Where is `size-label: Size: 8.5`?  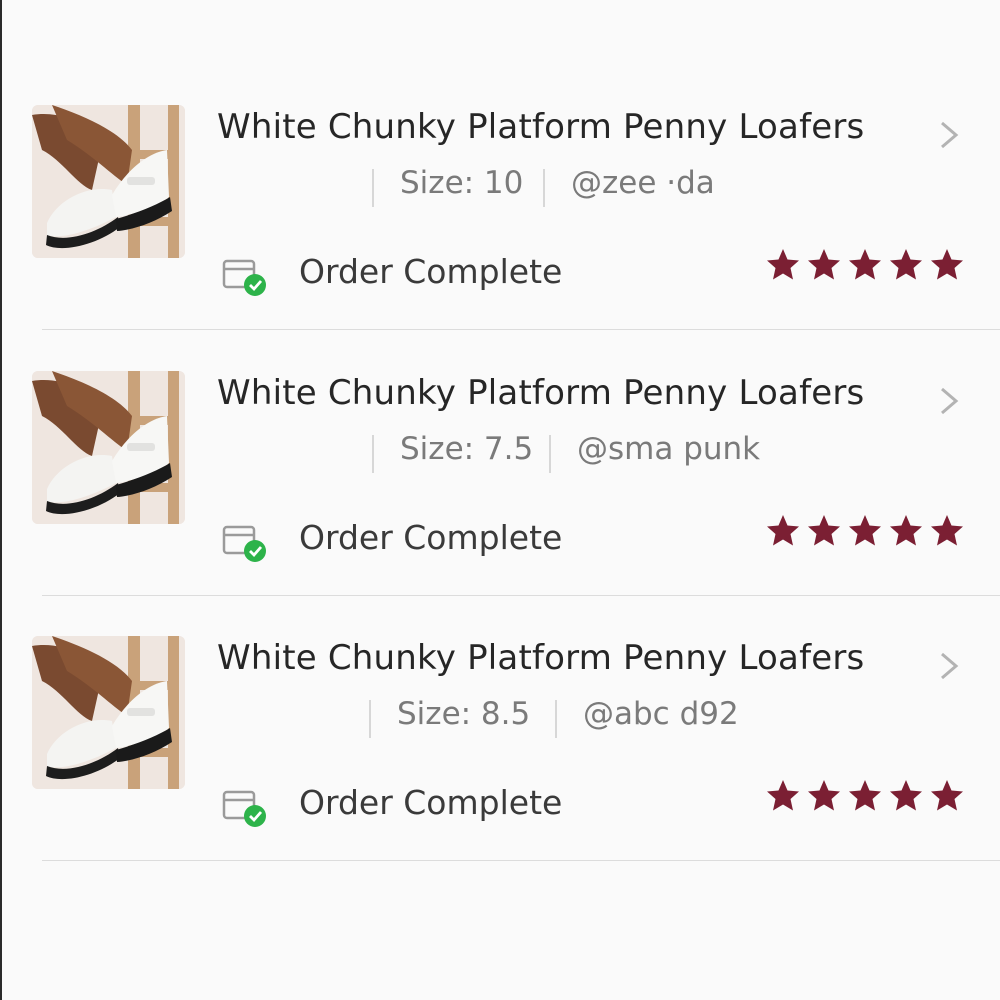 size-label: Size: 8.5 is located at coordinates (464, 714).